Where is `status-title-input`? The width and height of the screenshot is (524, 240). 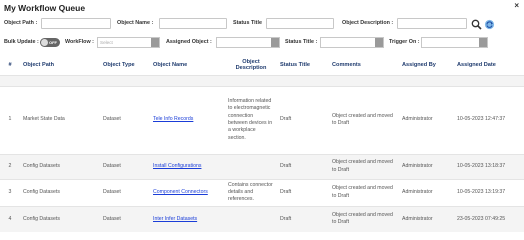 status-title-input is located at coordinates (300, 23).